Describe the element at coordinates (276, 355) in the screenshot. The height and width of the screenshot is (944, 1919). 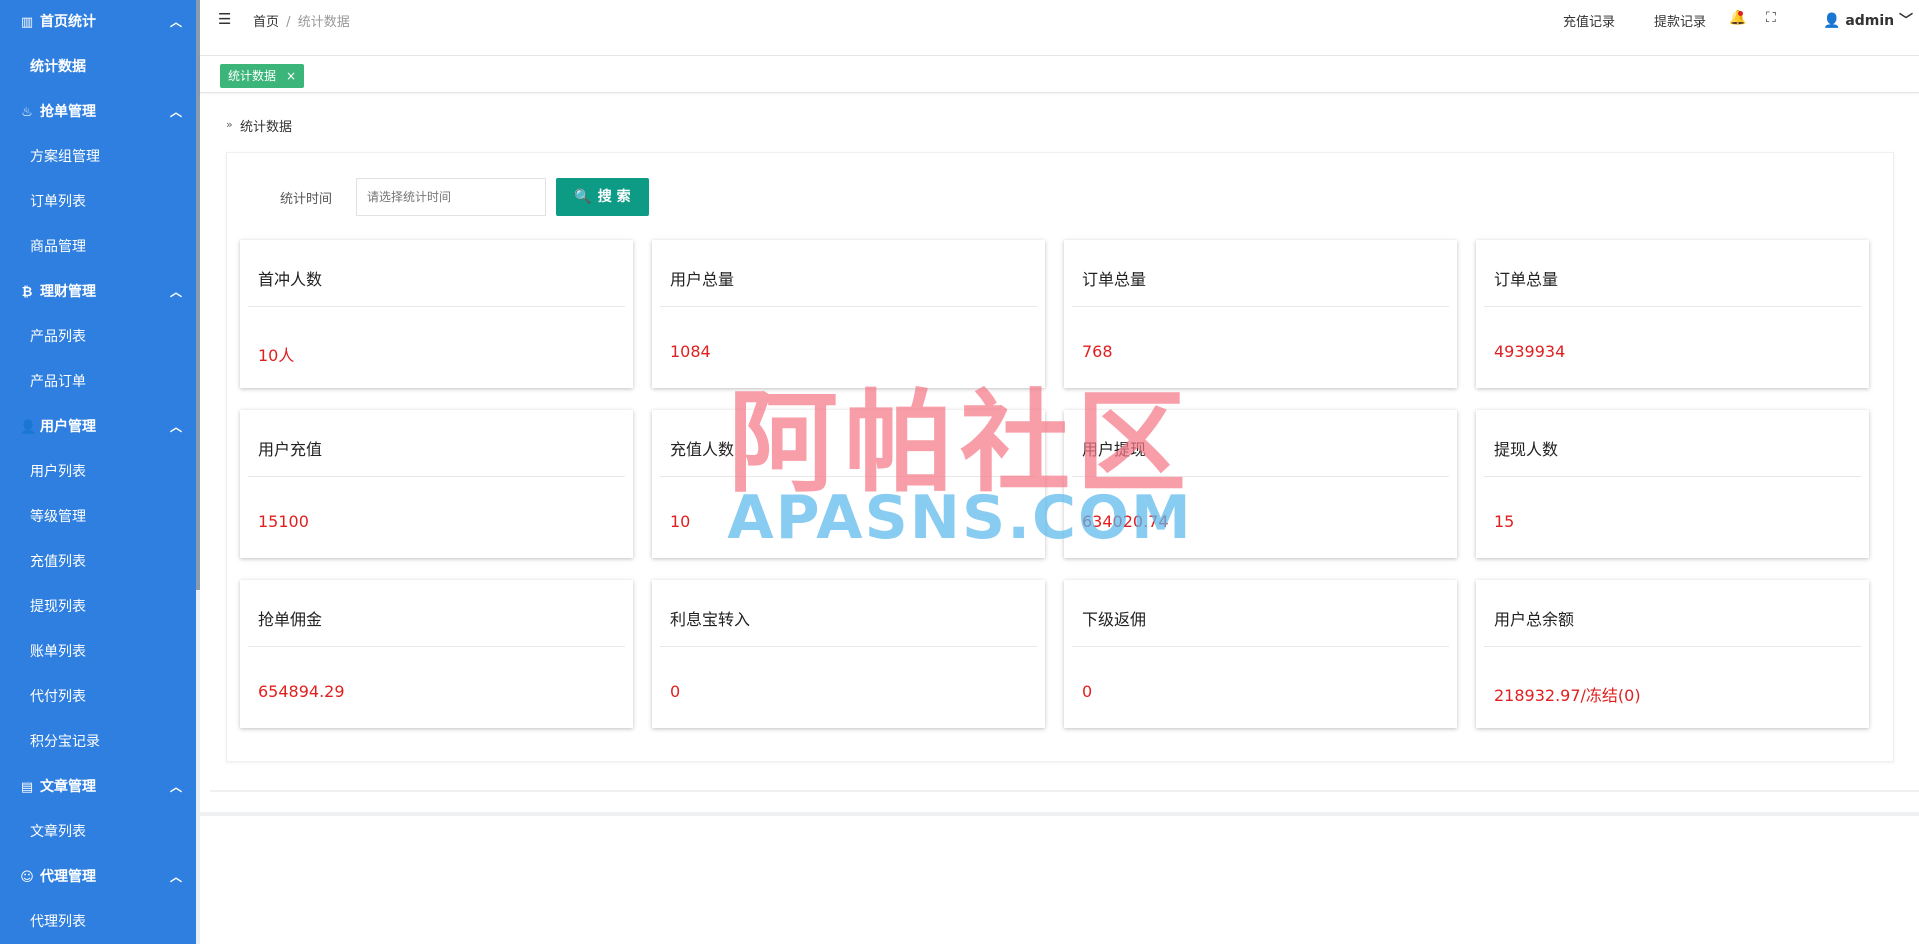
I see `stat-value: 10人` at that location.